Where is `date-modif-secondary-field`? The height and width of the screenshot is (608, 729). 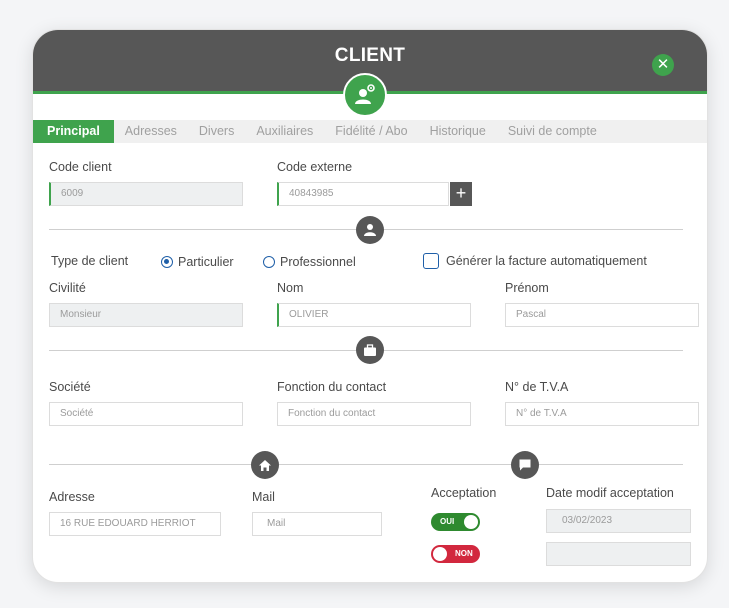 date-modif-secondary-field is located at coordinates (618, 554).